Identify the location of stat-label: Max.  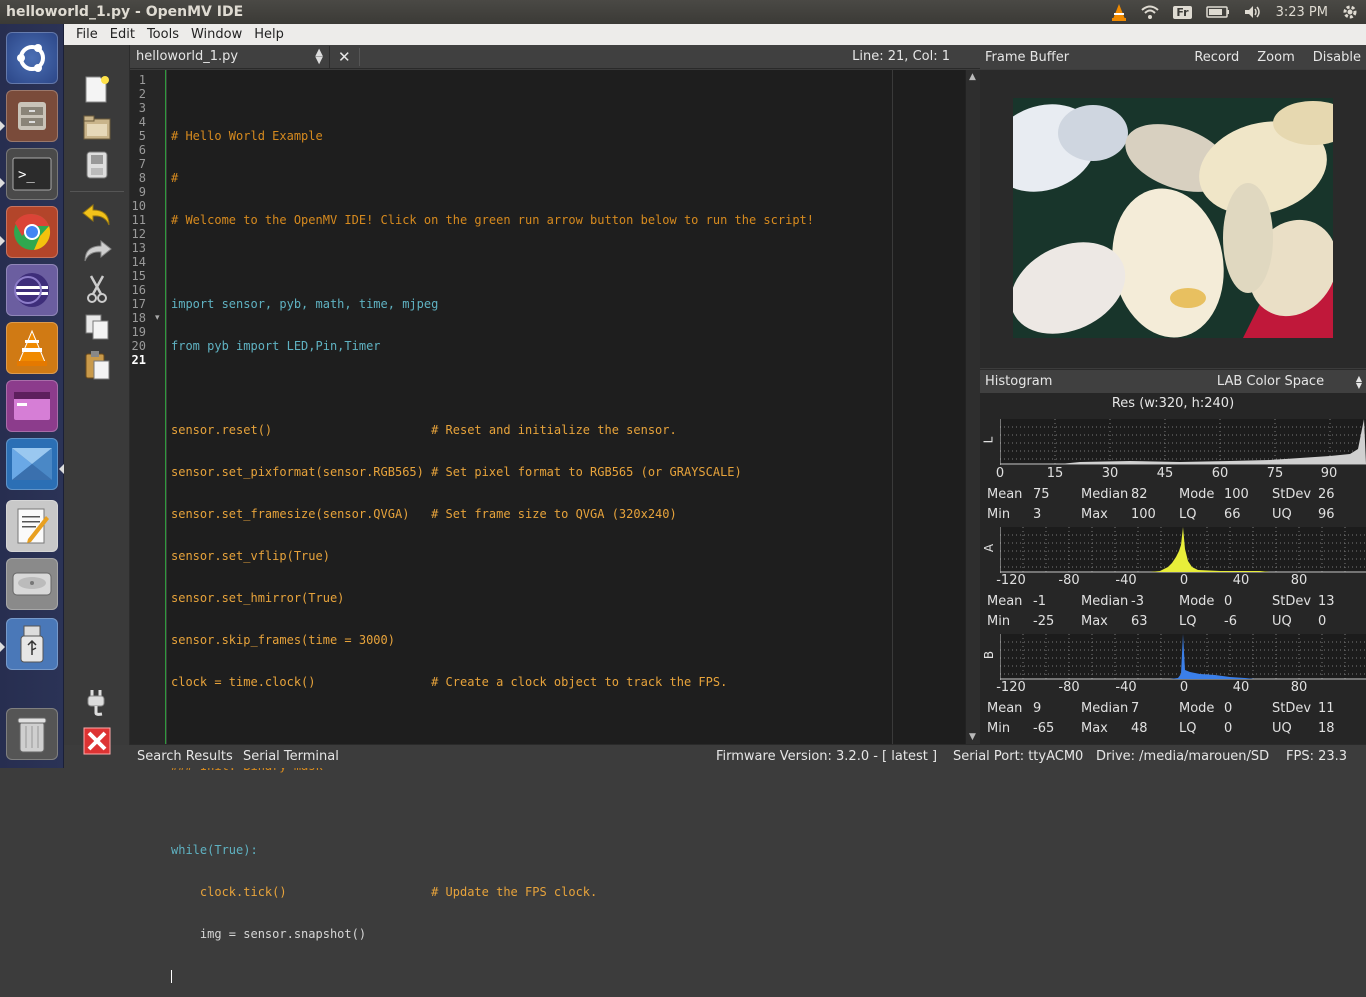
(1094, 514).